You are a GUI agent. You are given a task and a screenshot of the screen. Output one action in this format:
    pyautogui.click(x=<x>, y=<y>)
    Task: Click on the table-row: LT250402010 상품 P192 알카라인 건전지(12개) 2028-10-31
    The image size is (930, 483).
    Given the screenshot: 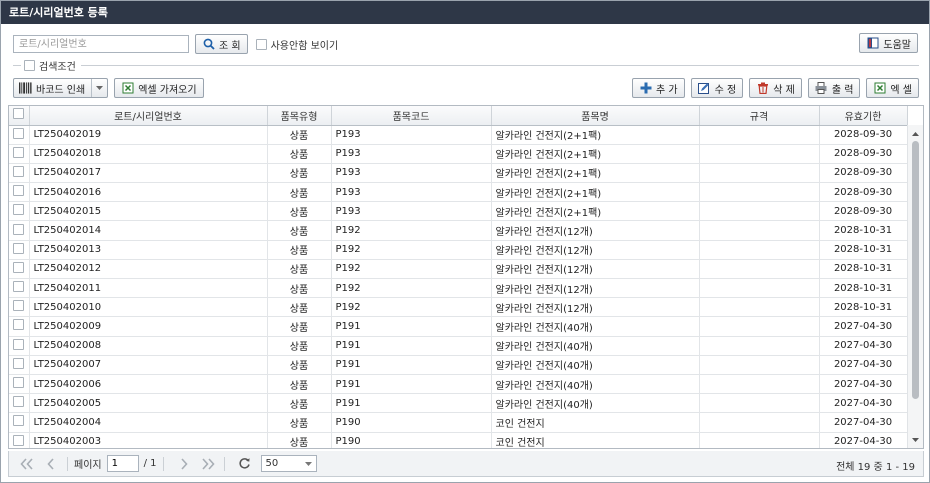 What is the action you would take?
    pyautogui.click(x=458, y=307)
    